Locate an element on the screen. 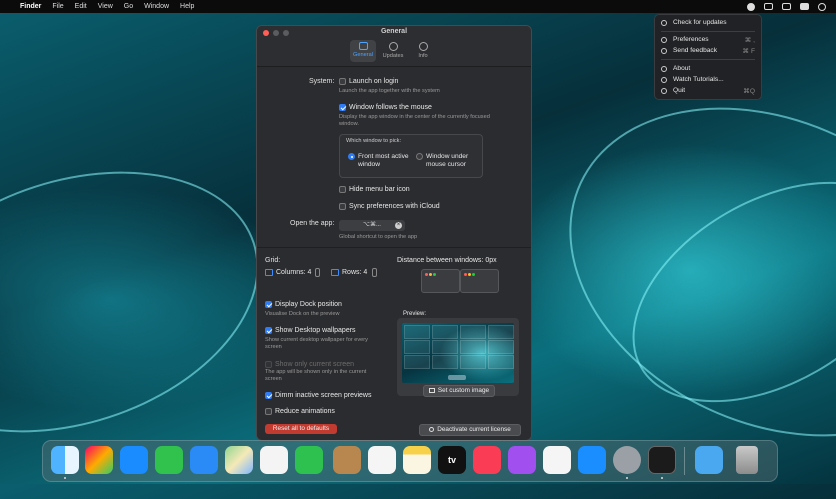 Image resolution: width=836 pixels, height=499 pixels. reduce-animations-label: Reduce animations is located at coordinates (305, 411).